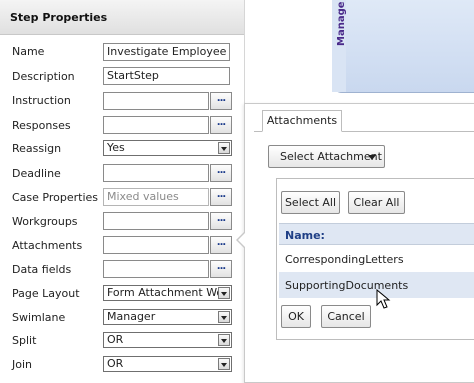 Image resolution: width=474 pixels, height=383 pixels. What do you see at coordinates (39, 317) in the screenshot?
I see `swimlane-label: Swimlane` at bounding box center [39, 317].